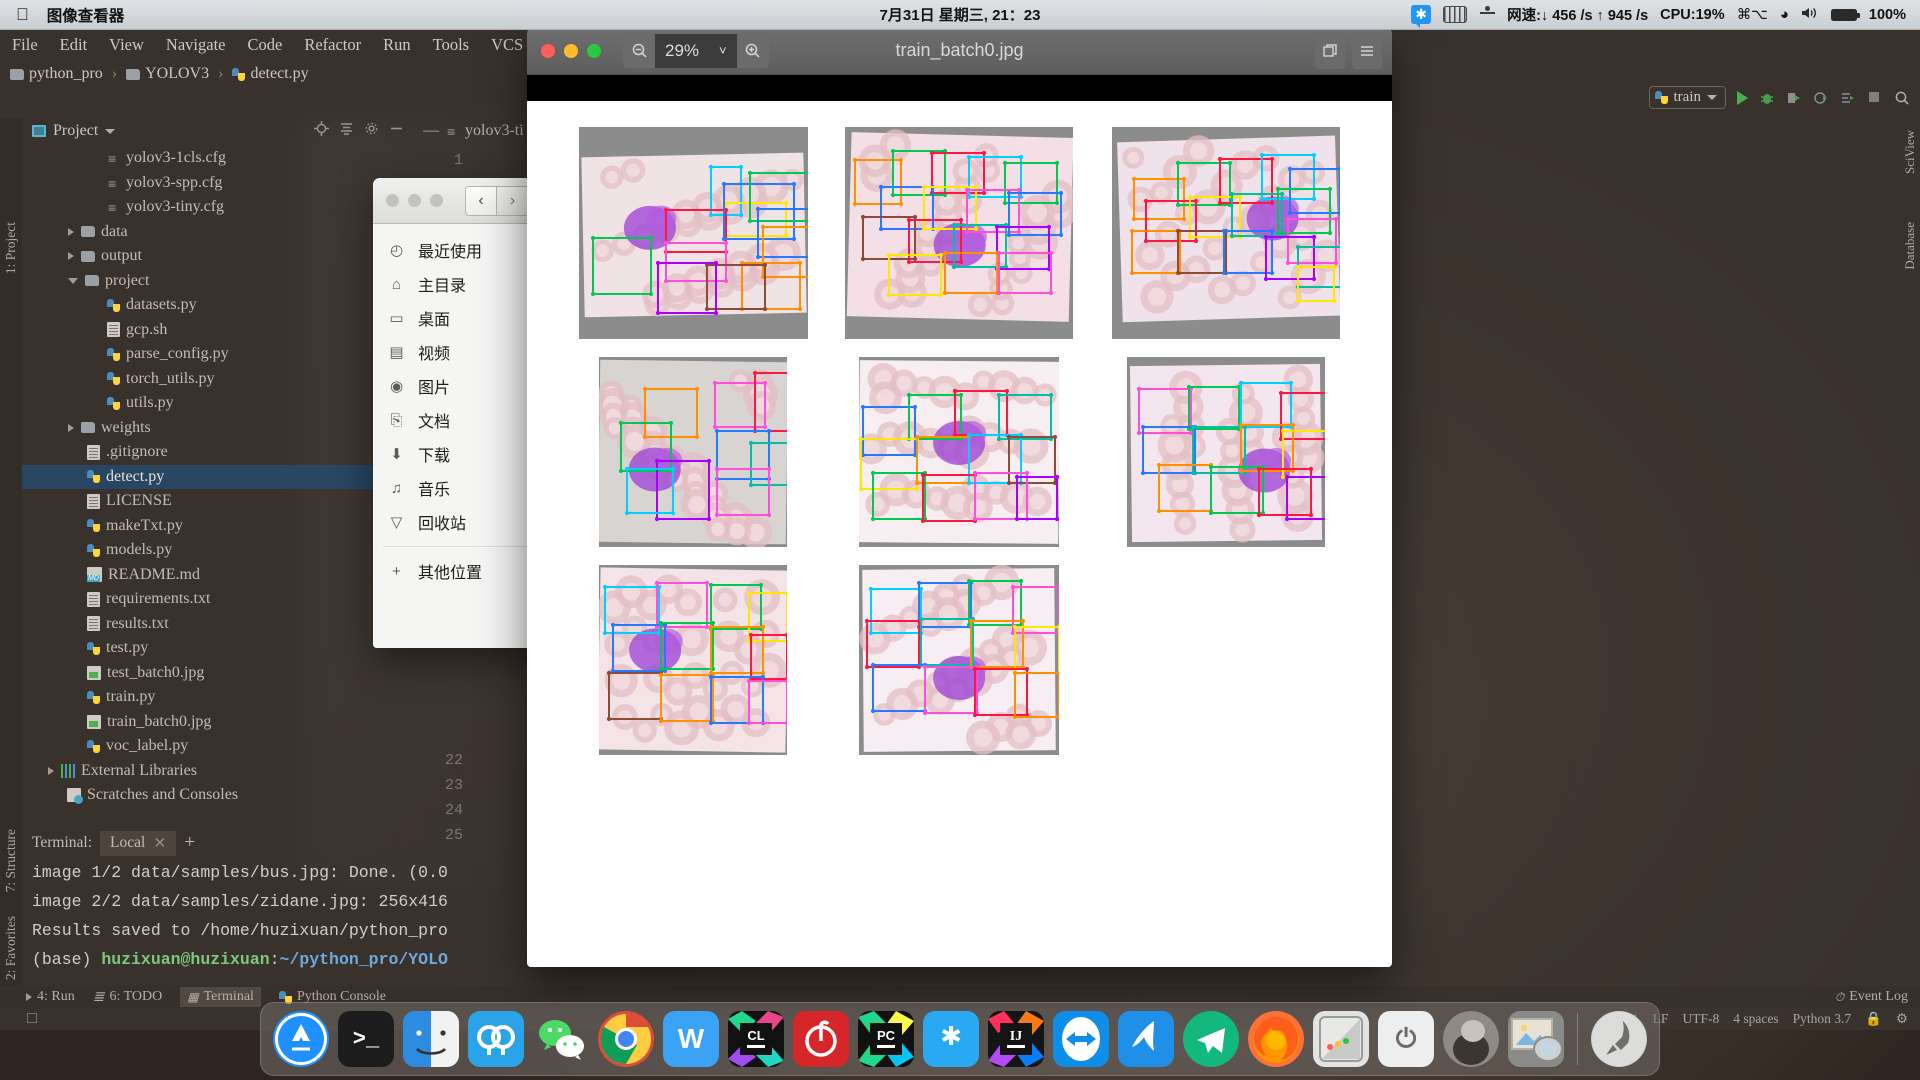 This screenshot has height=1080, width=1920. Describe the element at coordinates (196, 45) in the screenshot. I see `menu-navigate: Navigate` at that location.